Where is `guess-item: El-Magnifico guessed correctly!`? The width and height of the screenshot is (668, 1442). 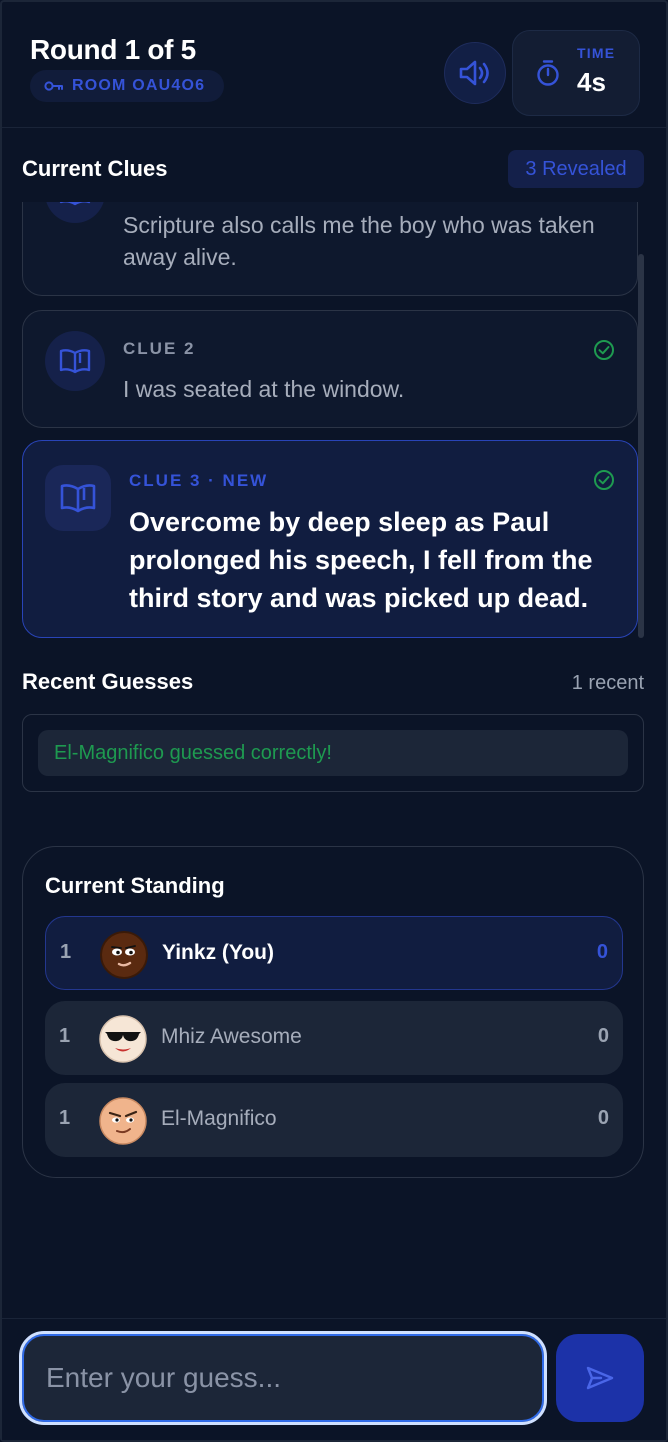
guess-item: El-Magnifico guessed correctly! is located at coordinates (333, 753).